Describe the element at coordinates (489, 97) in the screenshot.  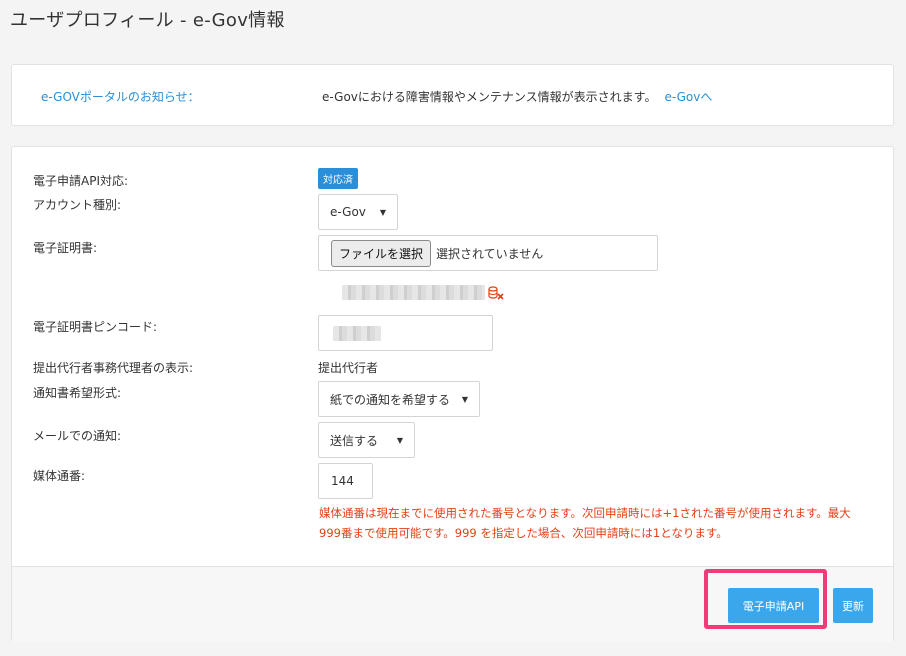
I see `notice-text: e-Govにおける障害情報やメンテナンス情報が表示されます。` at that location.